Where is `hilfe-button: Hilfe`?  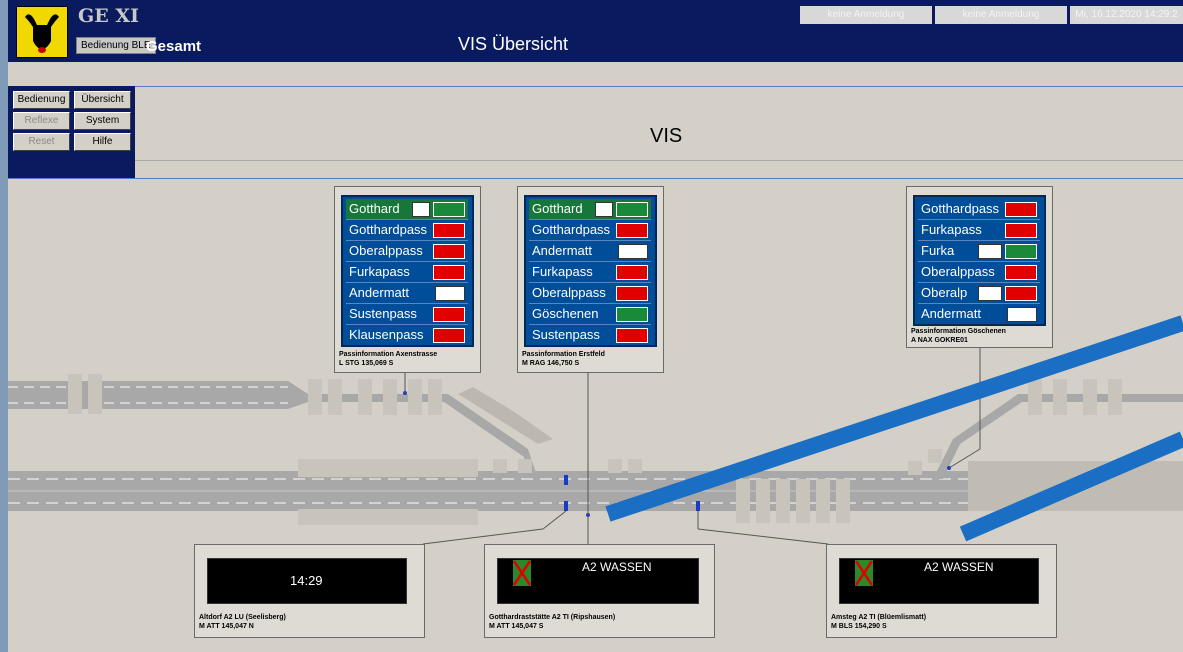 hilfe-button: Hilfe is located at coordinates (102, 142).